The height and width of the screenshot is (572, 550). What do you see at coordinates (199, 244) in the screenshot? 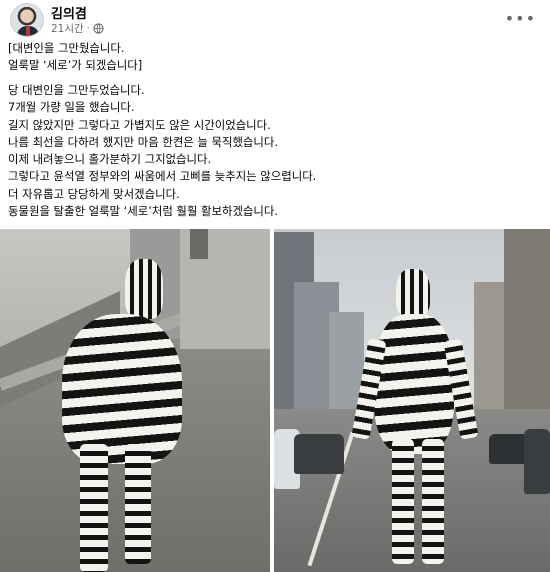
I see `post` at bounding box center [199, 244].